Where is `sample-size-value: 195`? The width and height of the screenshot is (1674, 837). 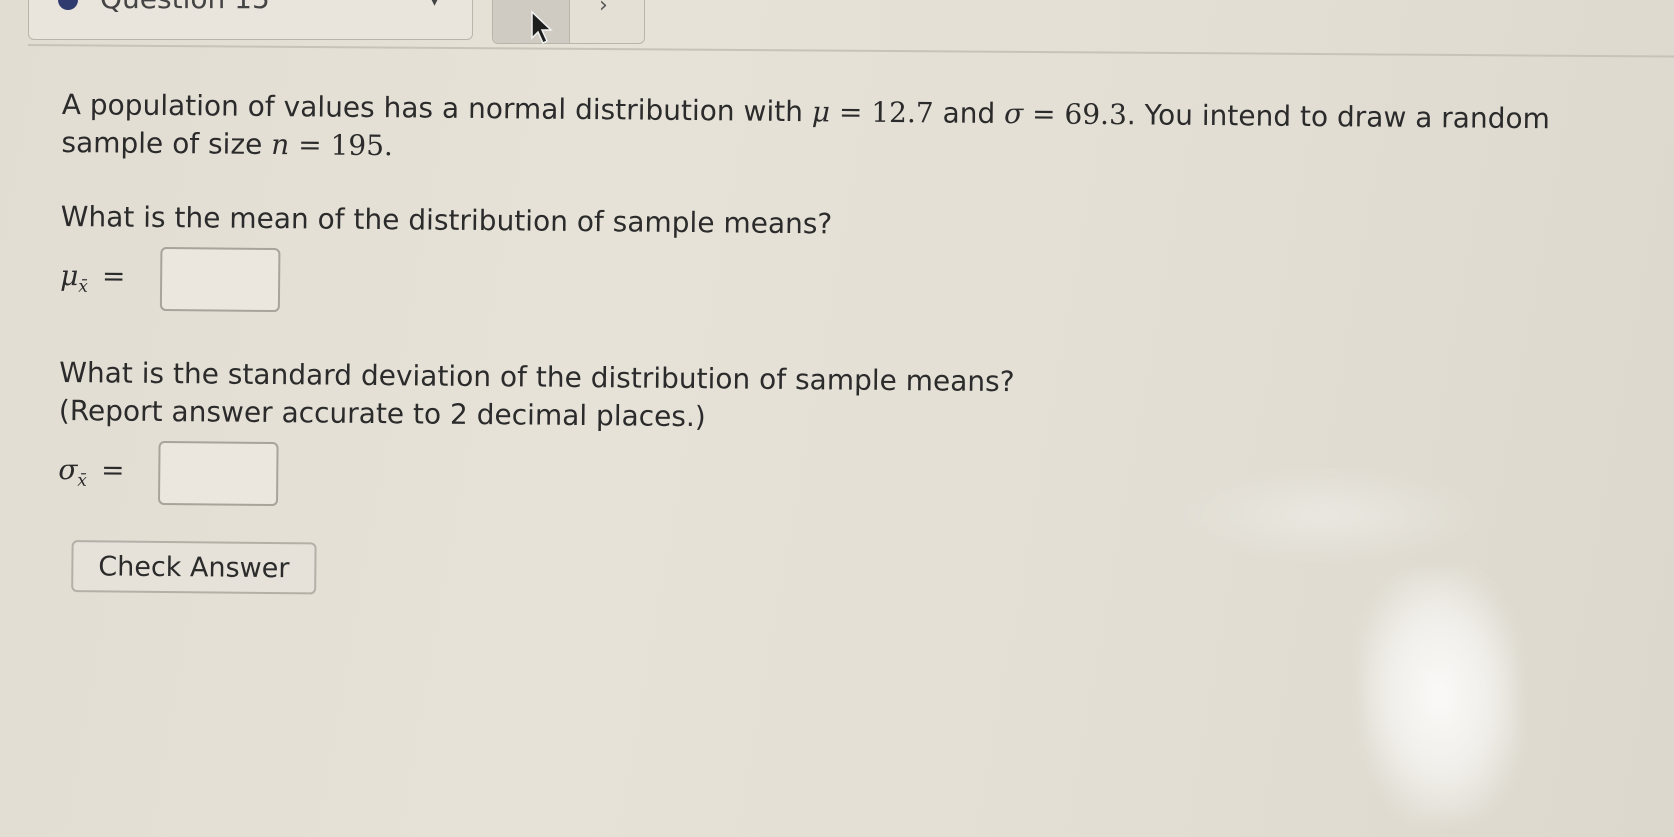
sample-size-value: 195 is located at coordinates (357, 145).